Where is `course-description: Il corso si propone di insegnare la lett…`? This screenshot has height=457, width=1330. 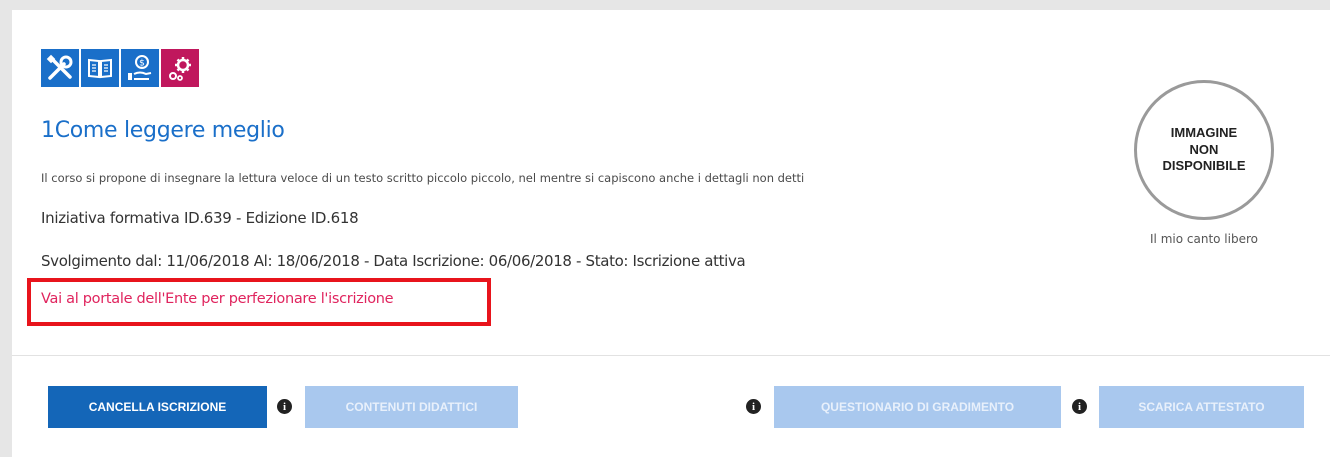
course-description: Il corso si propone di insegnare la lett… is located at coordinates (423, 178).